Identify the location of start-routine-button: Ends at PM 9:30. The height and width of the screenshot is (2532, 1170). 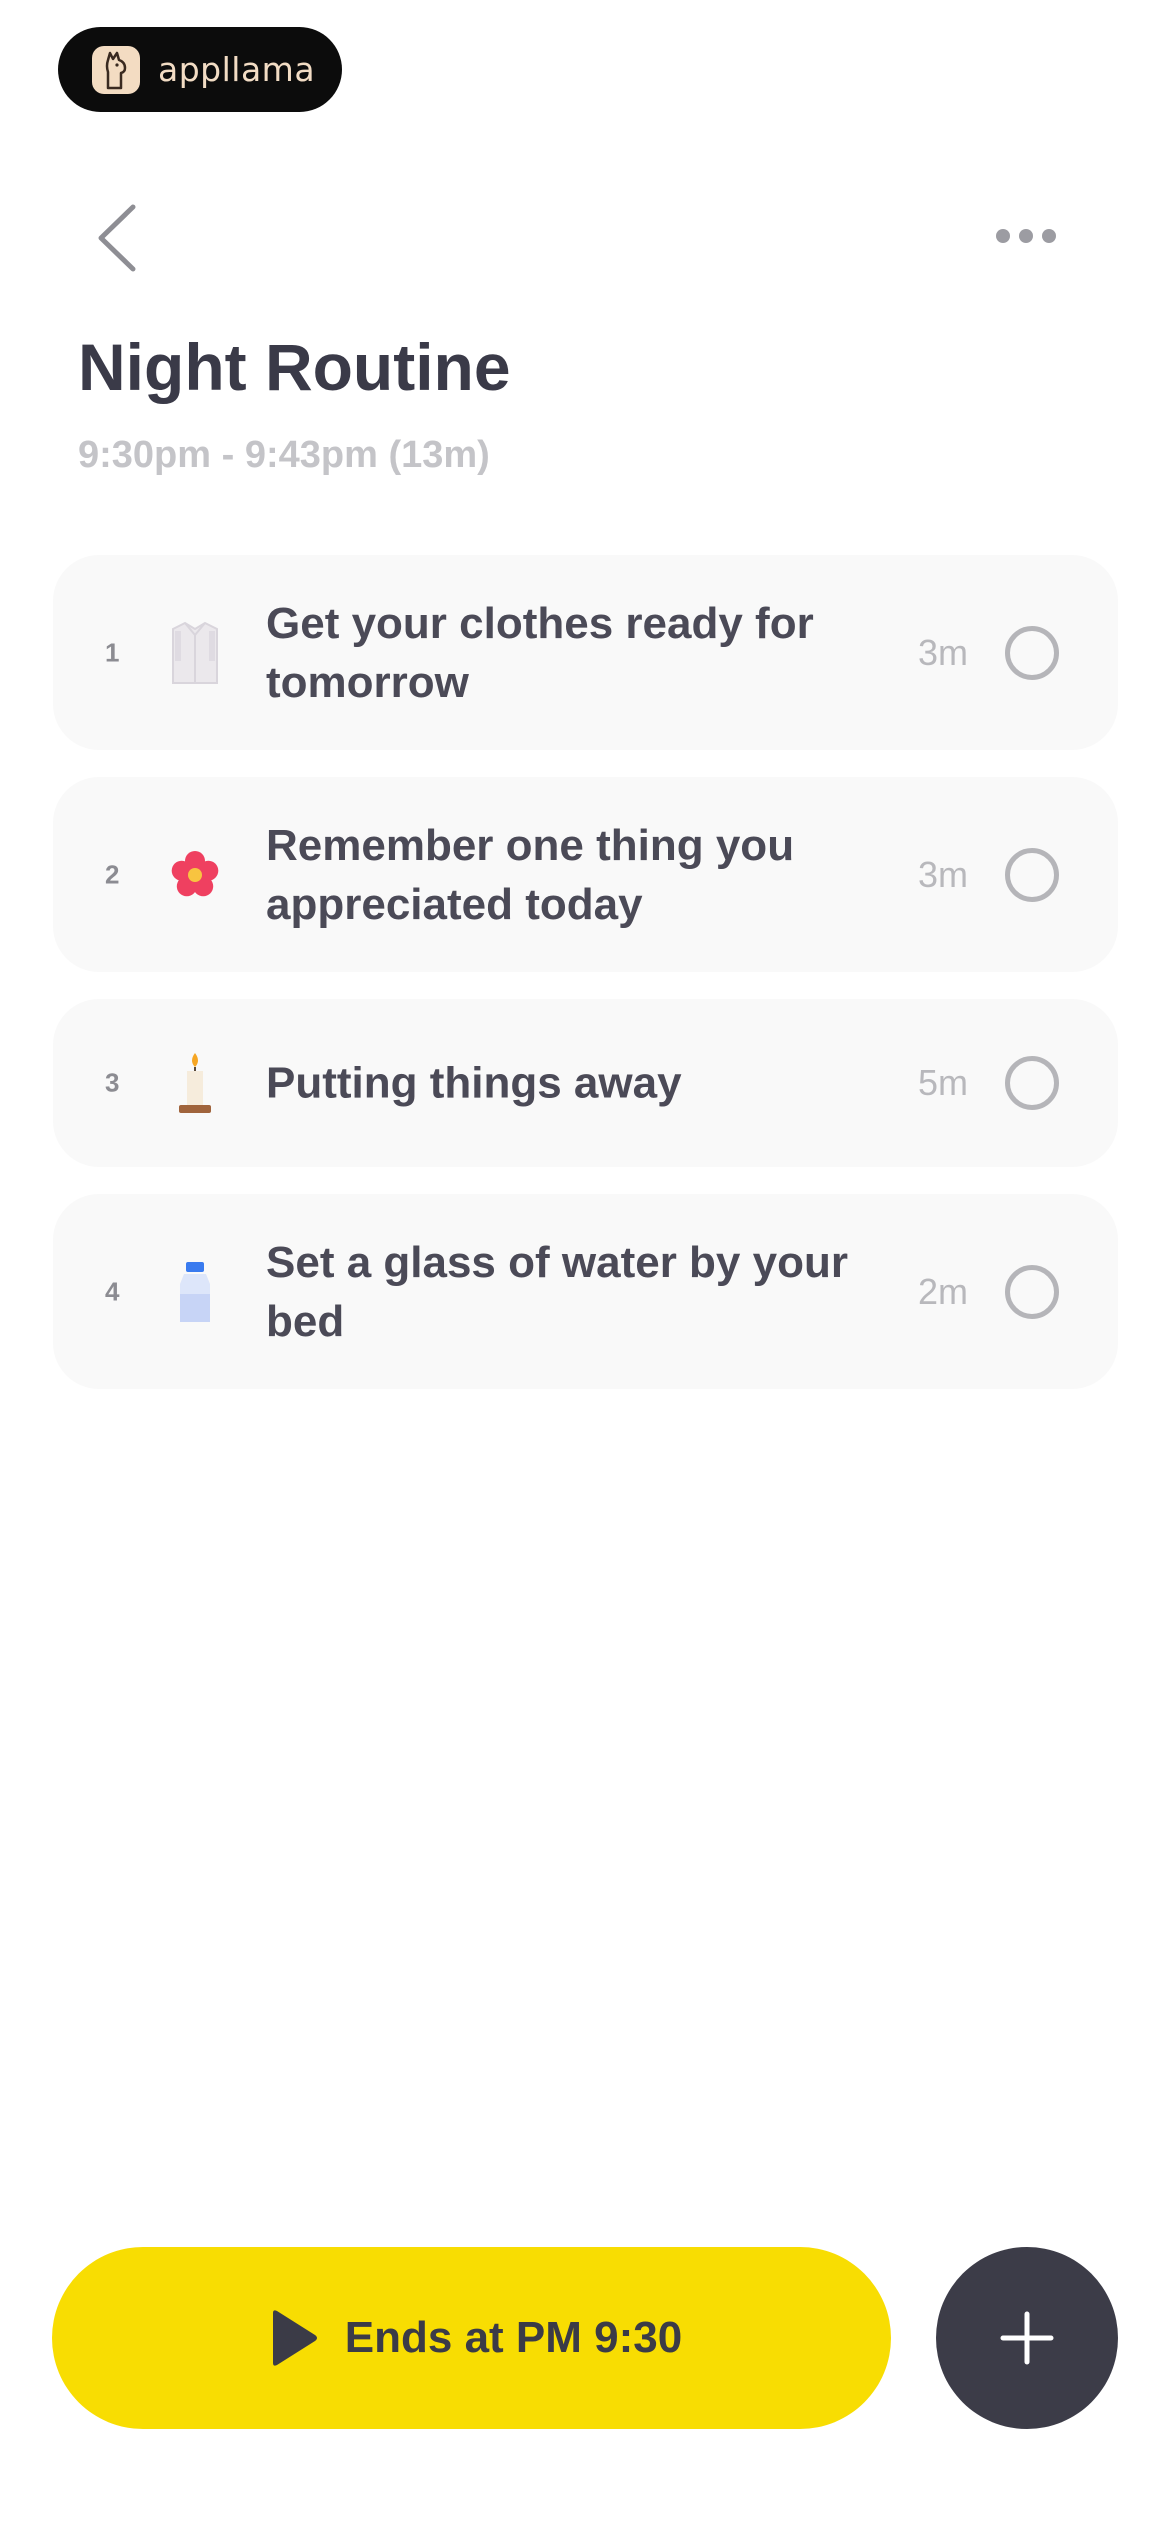
(471, 2338).